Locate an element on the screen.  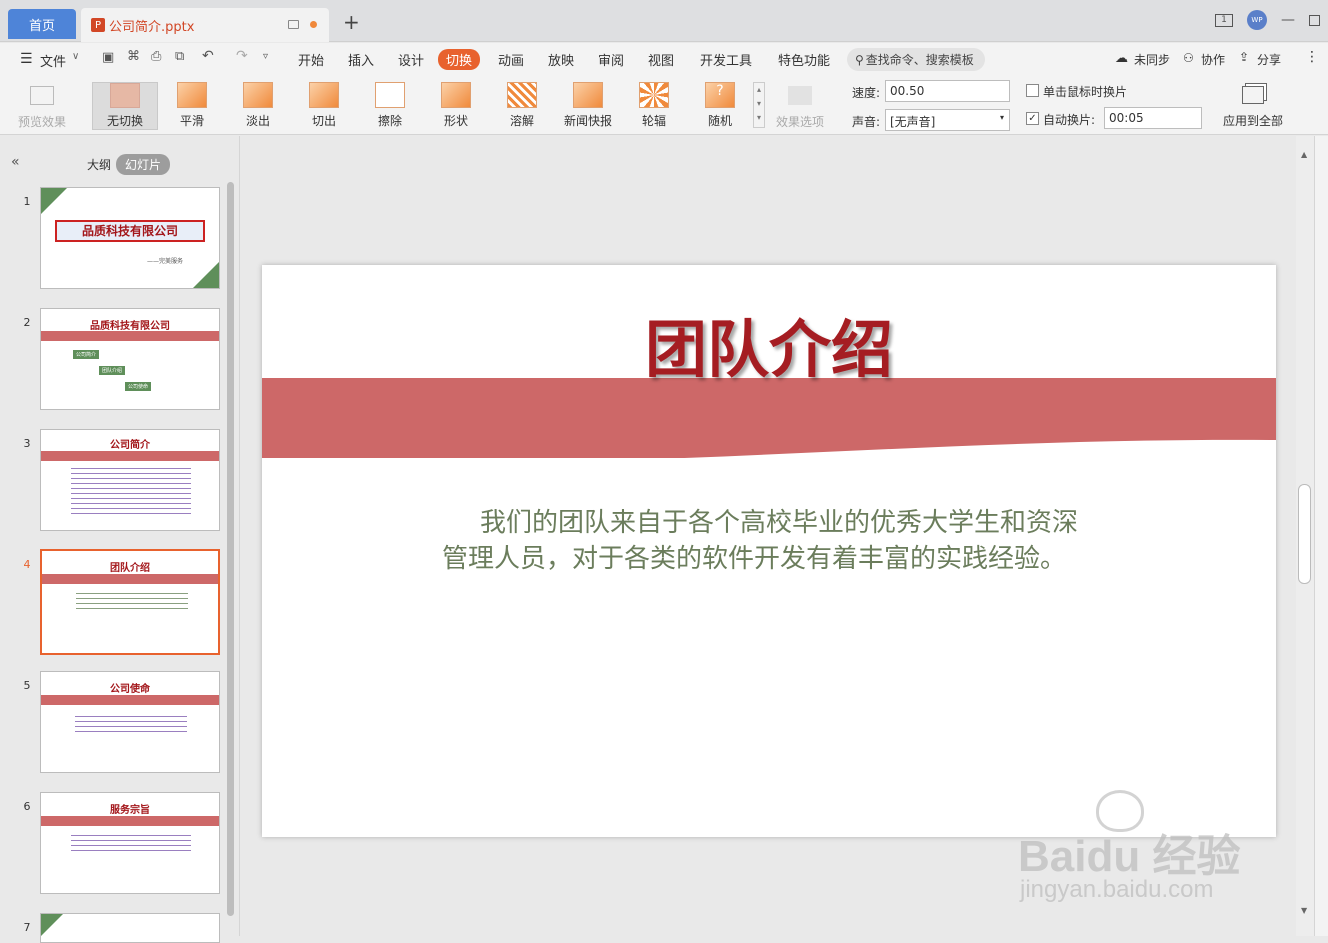
slide-thumbnail-6: 服务宗旨 is located at coordinates (130, 843).